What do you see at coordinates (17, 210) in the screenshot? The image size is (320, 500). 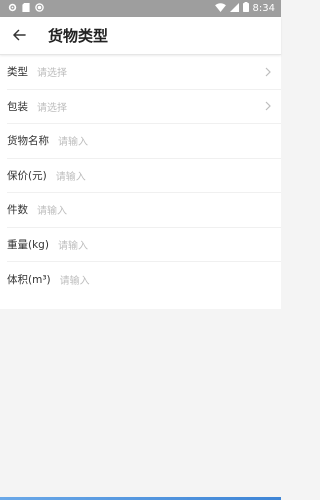 I see `quantity-label: 件数` at bounding box center [17, 210].